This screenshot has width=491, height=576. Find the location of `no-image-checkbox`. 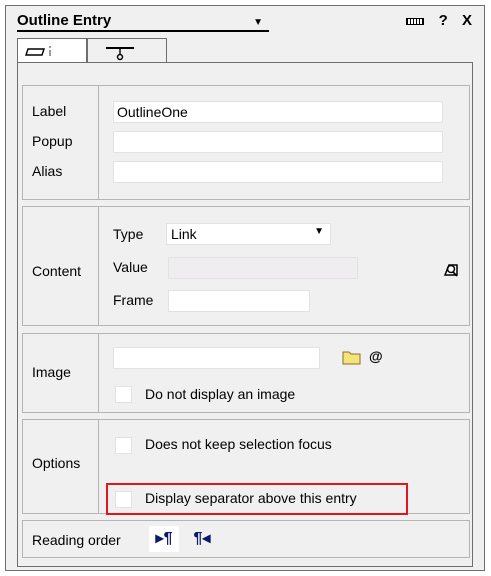

no-image-checkbox is located at coordinates (123, 394).